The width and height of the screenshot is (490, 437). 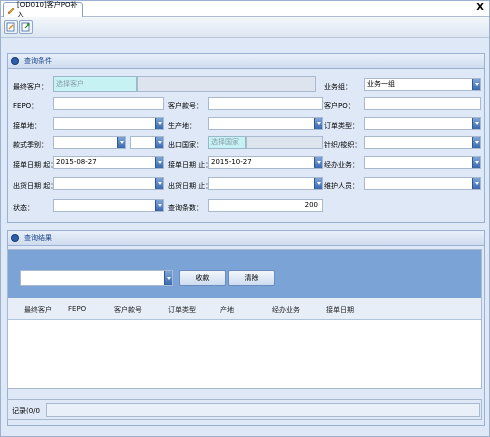 What do you see at coordinates (35, 165) in the screenshot?
I see `order-date-from-label: 接单日期 起：` at bounding box center [35, 165].